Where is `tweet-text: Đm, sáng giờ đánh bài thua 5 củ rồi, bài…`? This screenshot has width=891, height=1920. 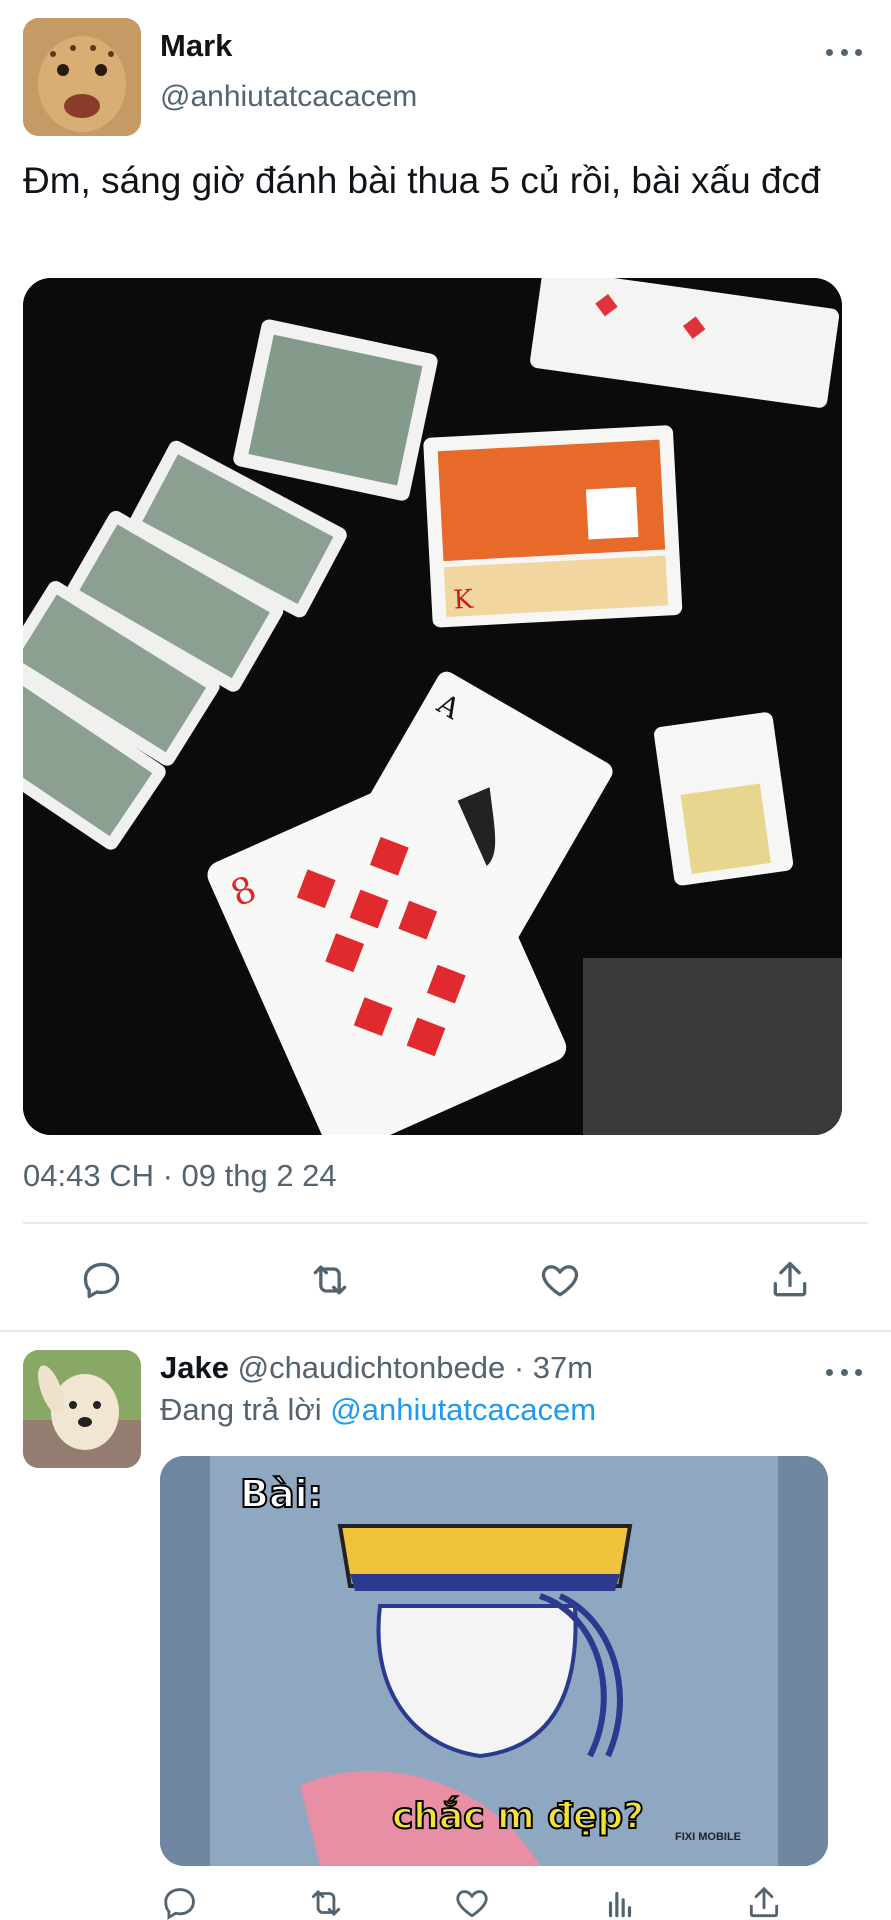
tweet-text: Đm, sáng giờ đánh bài thua 5 củ rồi, bài… is located at coordinates (422, 180).